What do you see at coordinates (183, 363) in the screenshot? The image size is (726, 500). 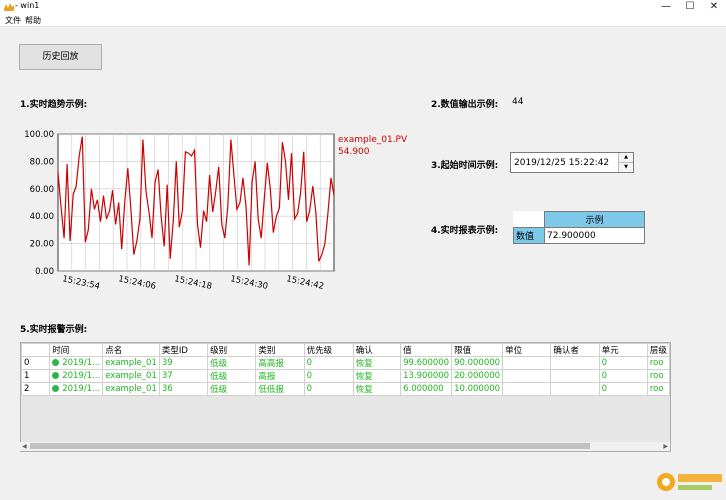 I see `grid-cell: 39` at bounding box center [183, 363].